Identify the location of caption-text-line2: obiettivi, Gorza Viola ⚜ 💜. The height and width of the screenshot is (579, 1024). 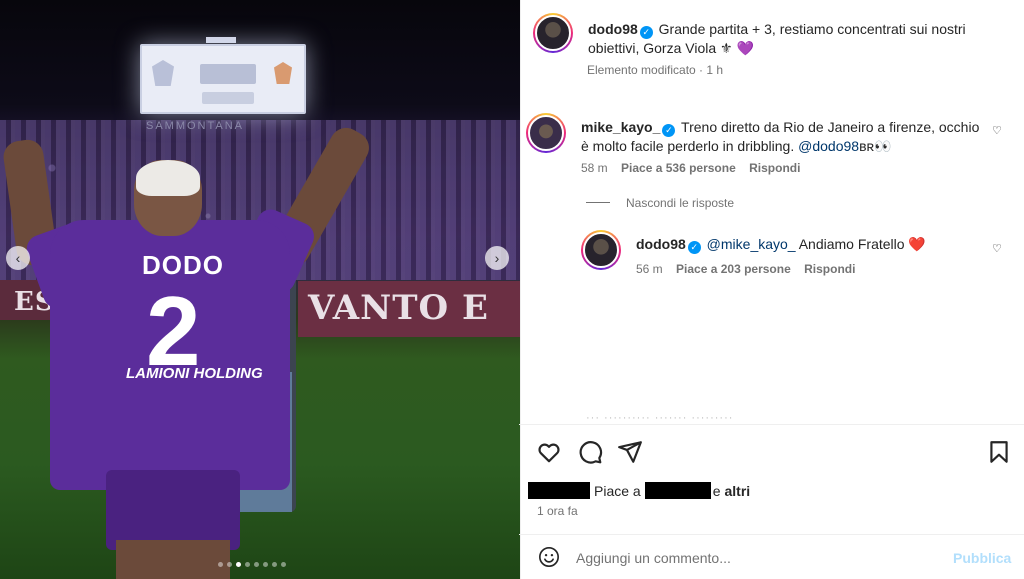
(671, 48).